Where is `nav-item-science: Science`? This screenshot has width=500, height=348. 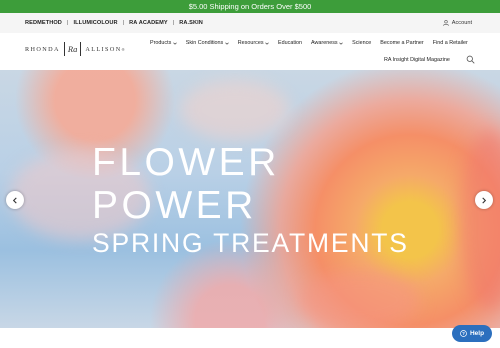
nav-item-science: Science is located at coordinates (361, 43).